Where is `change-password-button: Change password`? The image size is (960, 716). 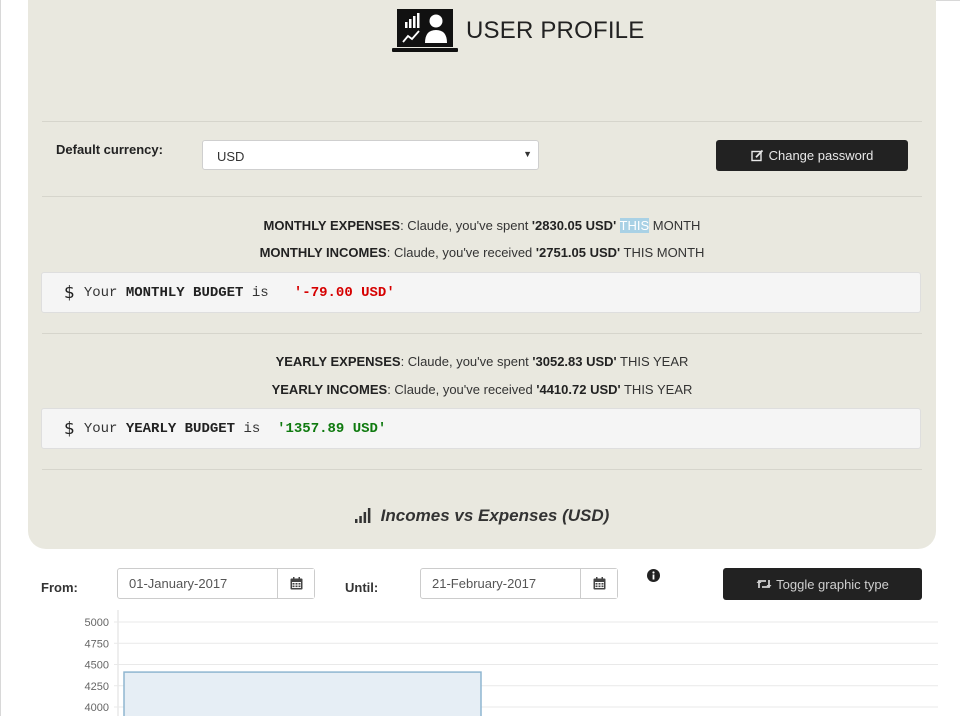 change-password-button: Change password is located at coordinates (812, 155).